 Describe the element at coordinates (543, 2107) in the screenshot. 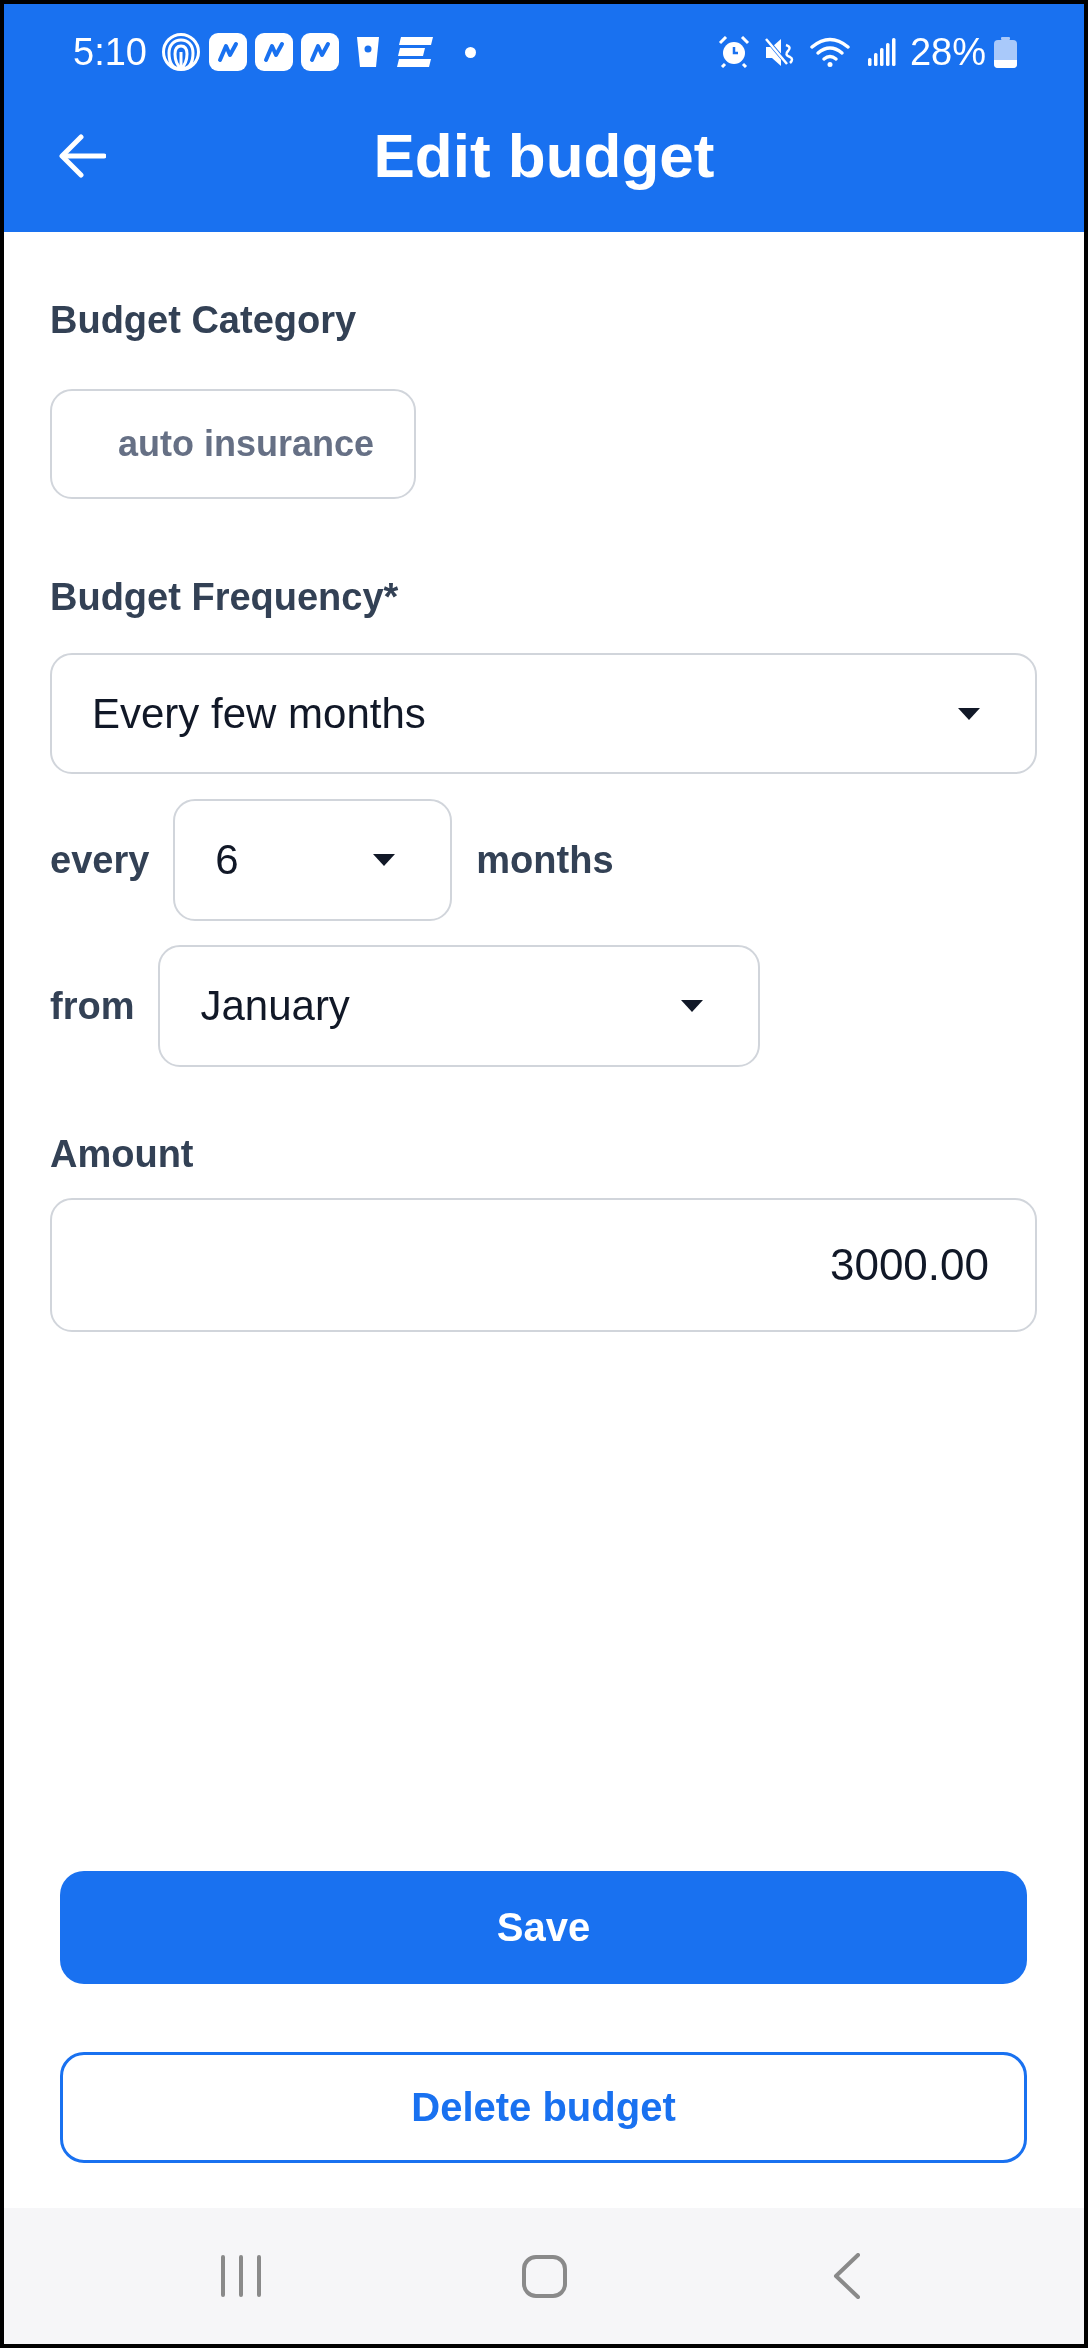

I see `delete-button: Delete budget` at that location.